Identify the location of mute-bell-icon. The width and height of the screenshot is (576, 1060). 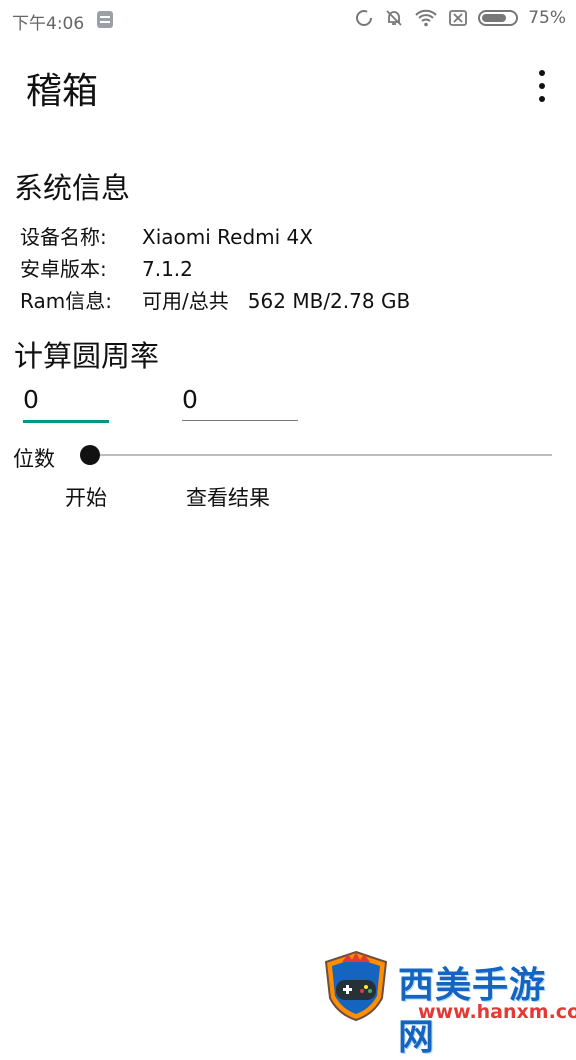
(394, 18).